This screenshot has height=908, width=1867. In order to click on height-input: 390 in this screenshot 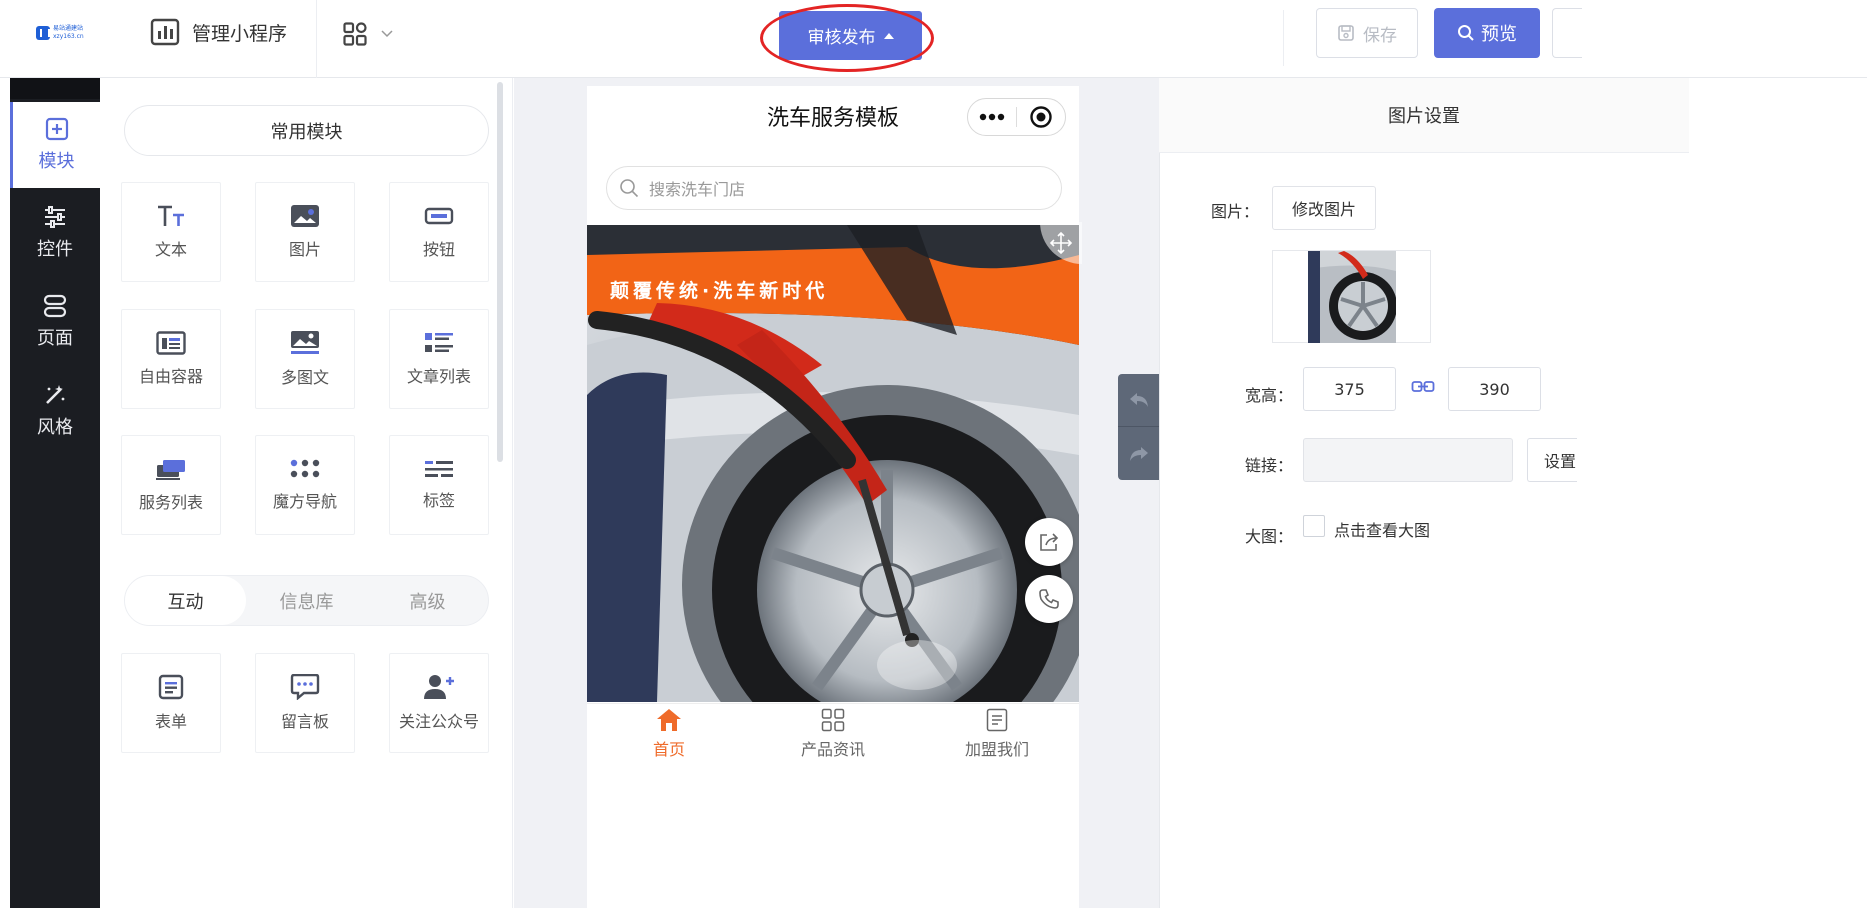, I will do `click(1494, 389)`.